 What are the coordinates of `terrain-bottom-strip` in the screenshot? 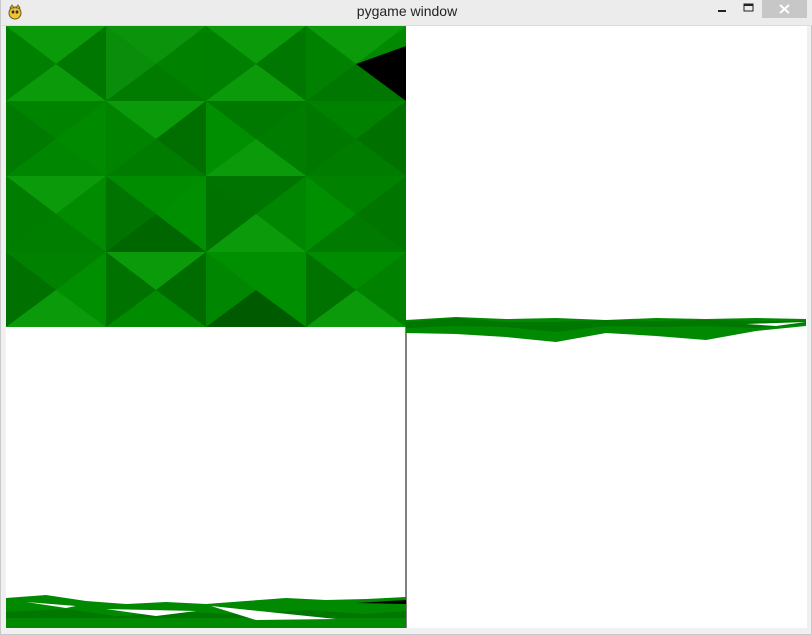 It's located at (206, 611).